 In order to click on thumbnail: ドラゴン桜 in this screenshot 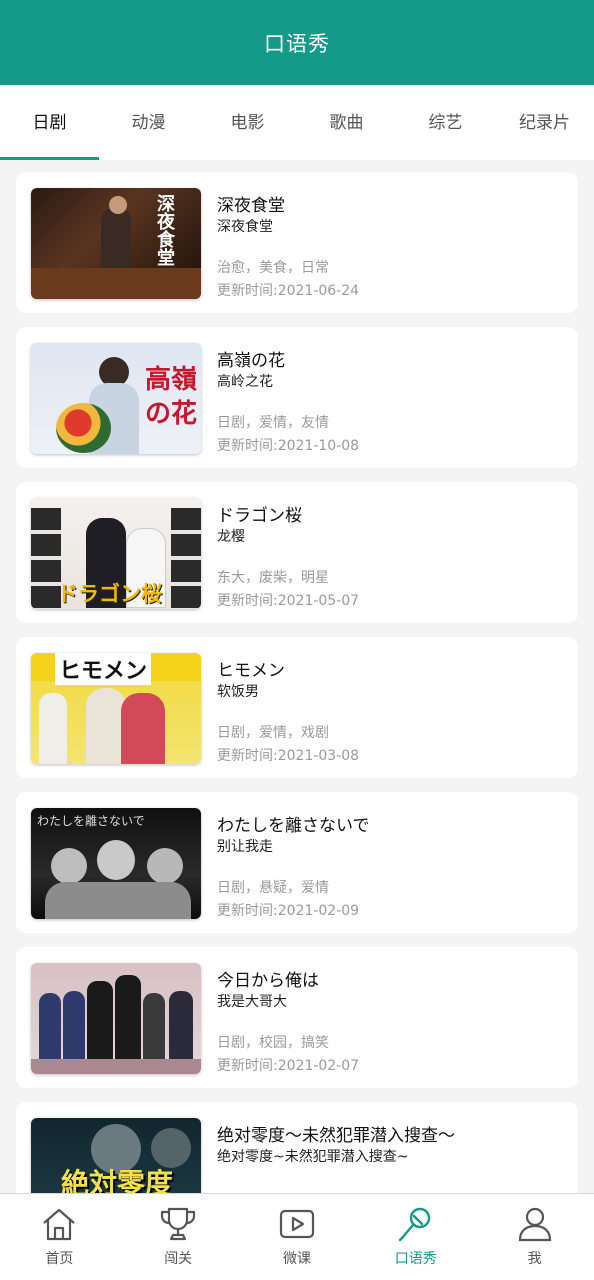, I will do `click(116, 553)`.